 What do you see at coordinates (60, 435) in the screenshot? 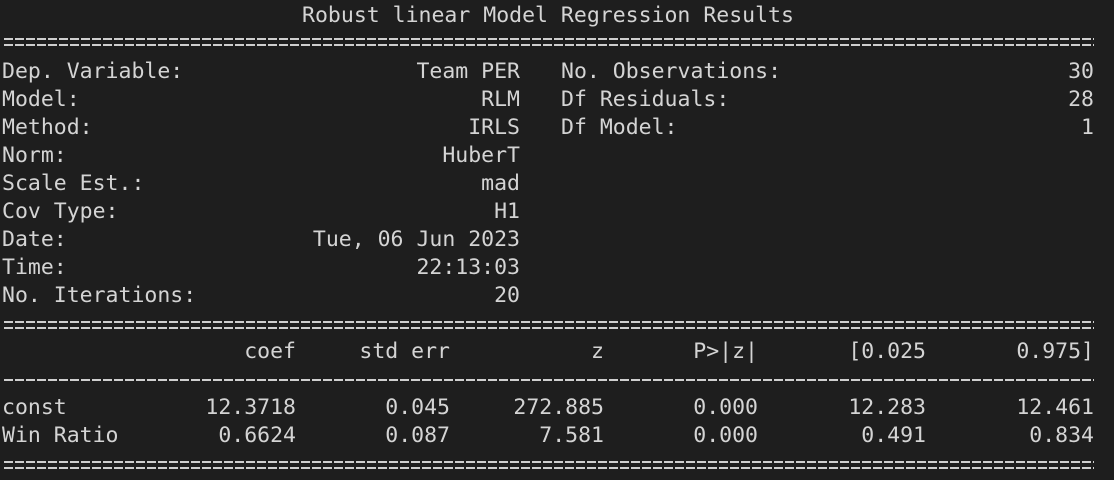
I see `row-label: Win Ratio` at bounding box center [60, 435].